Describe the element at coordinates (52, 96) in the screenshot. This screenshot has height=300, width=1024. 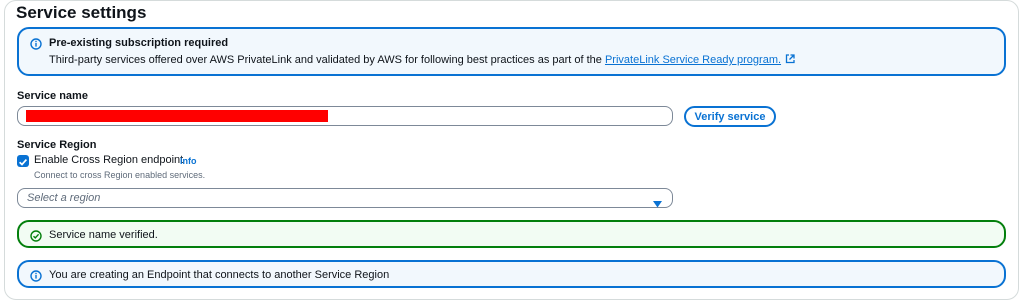
I see `service-name-label: Service name` at that location.